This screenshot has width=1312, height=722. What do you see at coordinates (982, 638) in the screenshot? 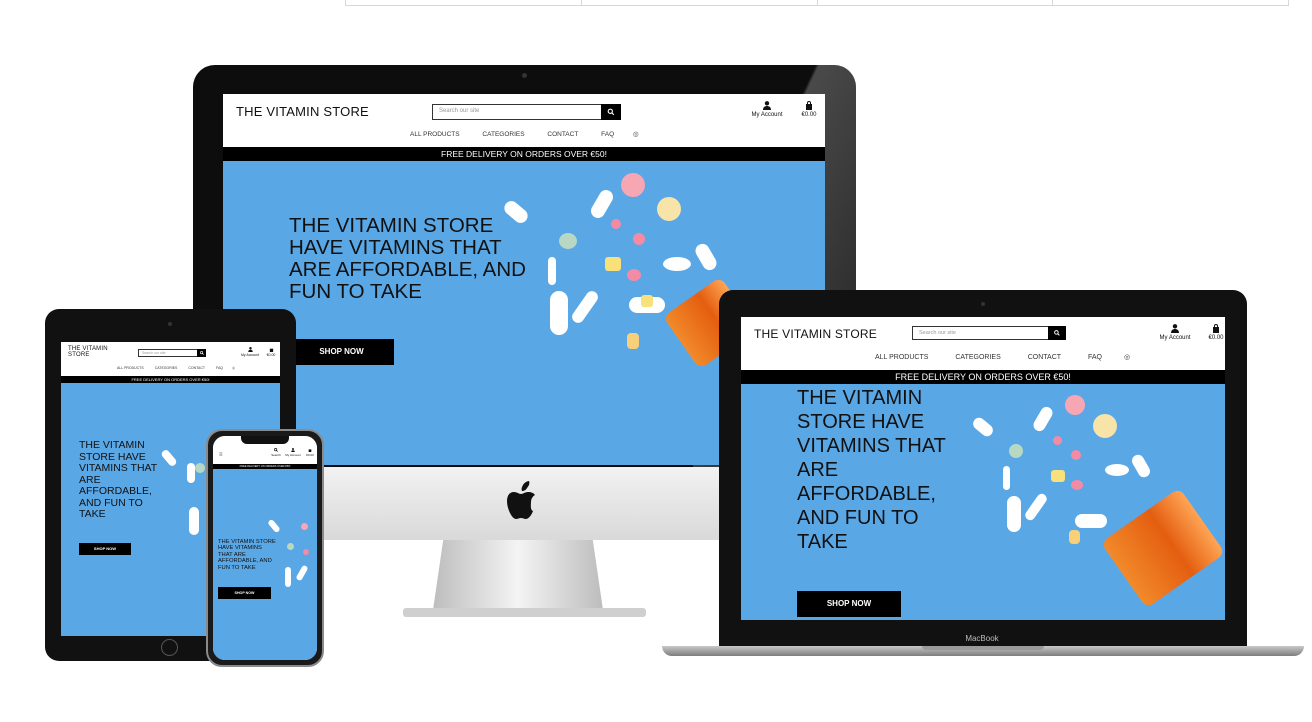
I see `laptop-label: MacBook` at bounding box center [982, 638].